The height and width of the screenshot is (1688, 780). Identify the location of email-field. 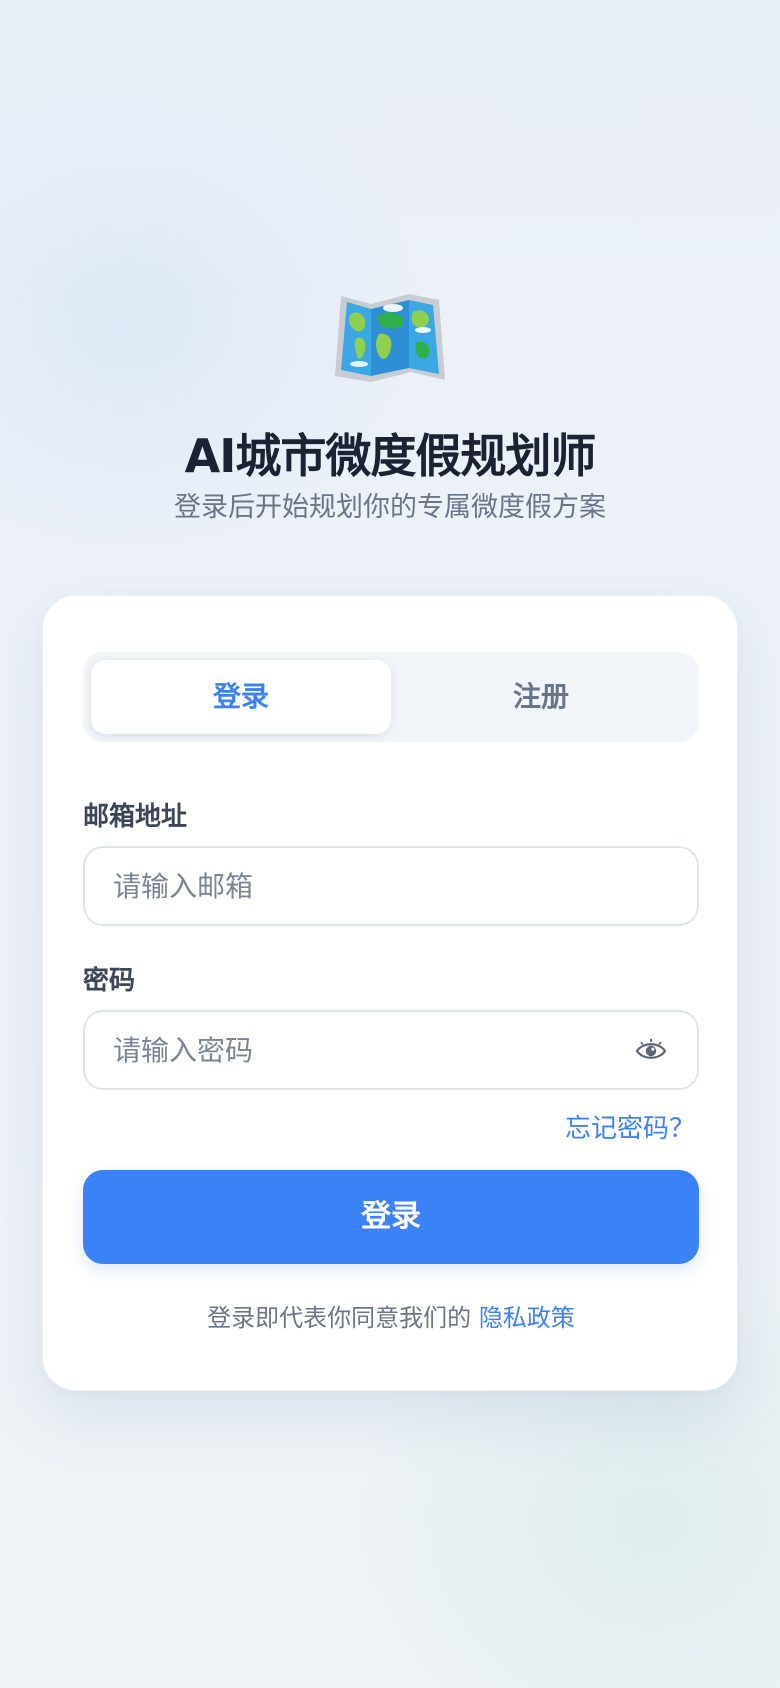
(373, 886).